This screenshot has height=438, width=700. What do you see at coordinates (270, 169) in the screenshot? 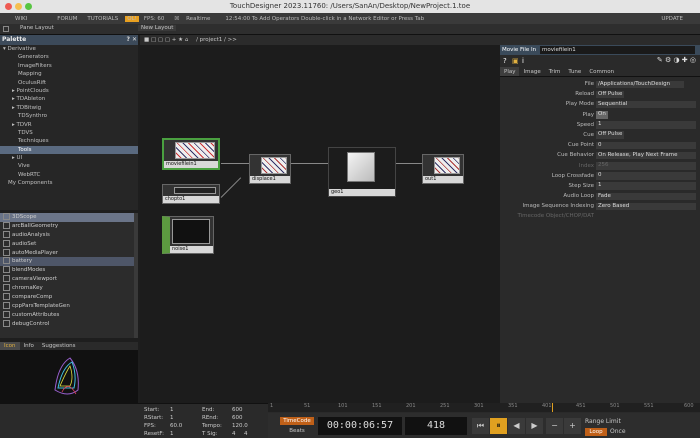
I see `node-displace1: displace1` at bounding box center [270, 169].